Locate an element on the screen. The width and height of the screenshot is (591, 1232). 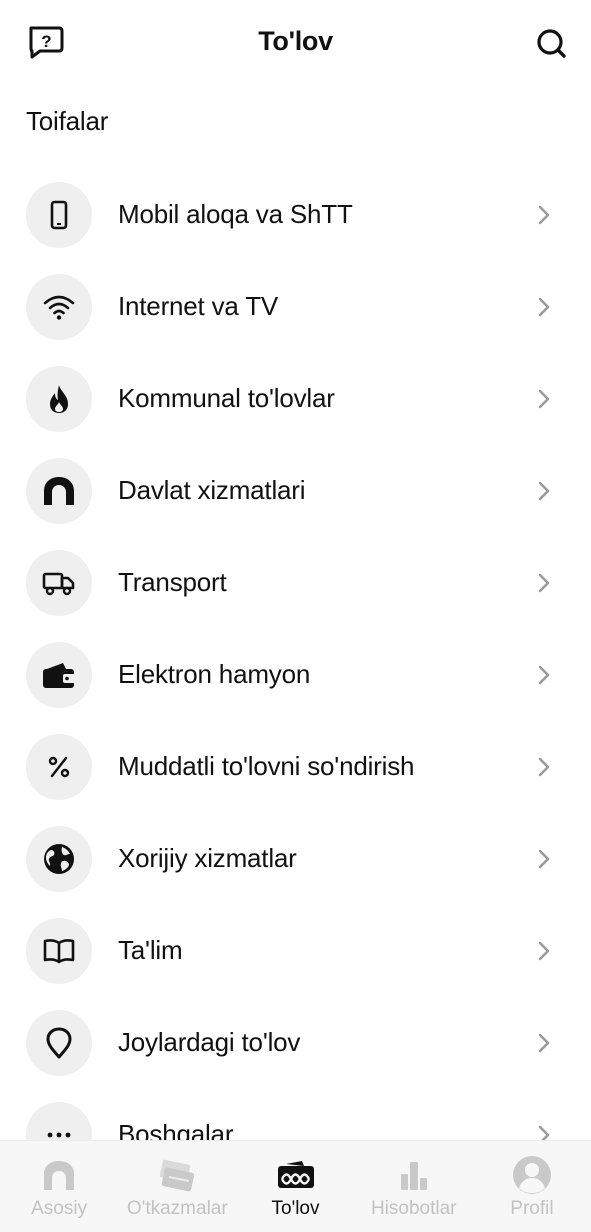
wallet-icon is located at coordinates (59, 675).